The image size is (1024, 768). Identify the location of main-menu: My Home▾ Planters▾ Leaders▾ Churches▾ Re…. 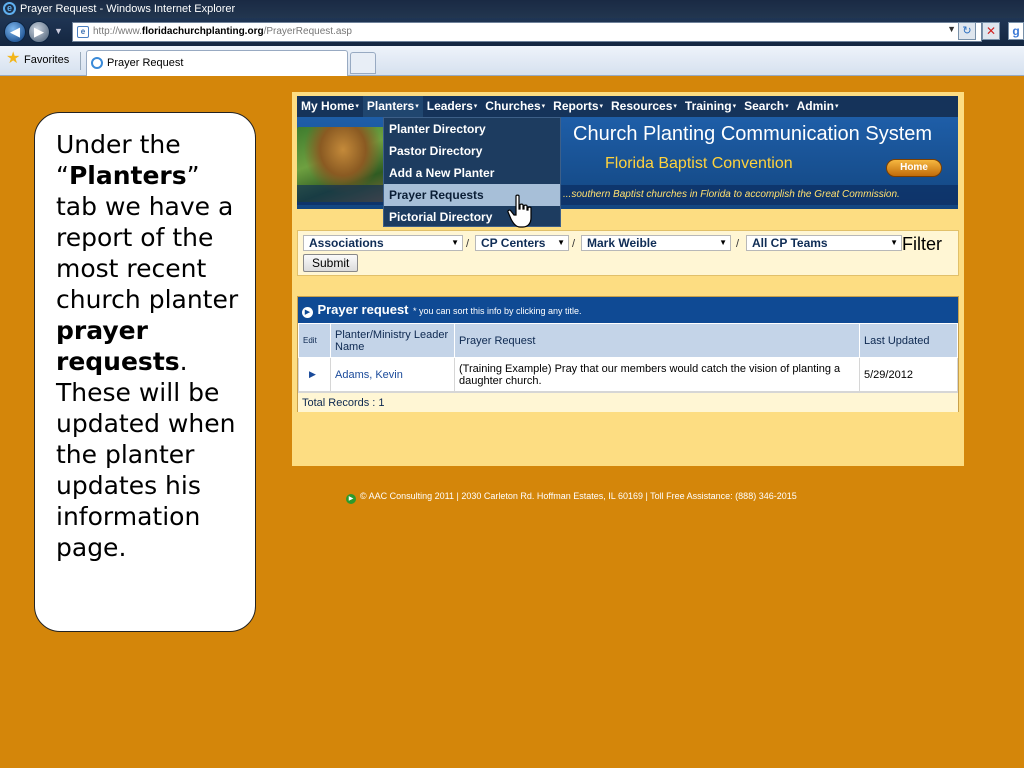
(627, 106).